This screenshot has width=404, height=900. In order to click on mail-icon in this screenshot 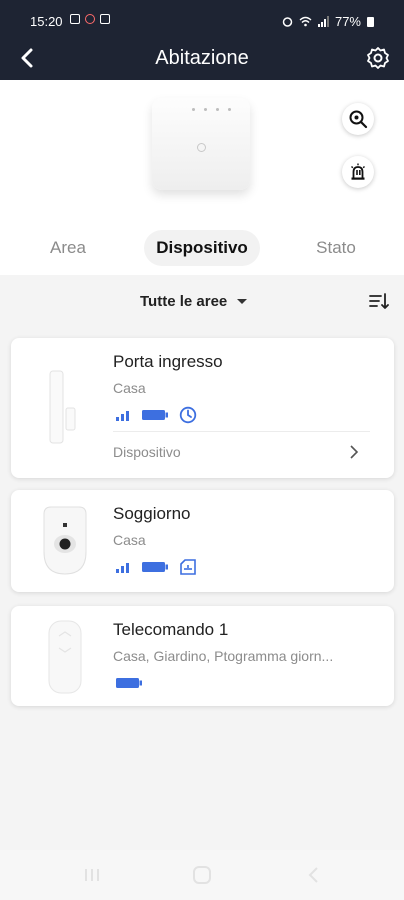, I will do `click(105, 19)`.